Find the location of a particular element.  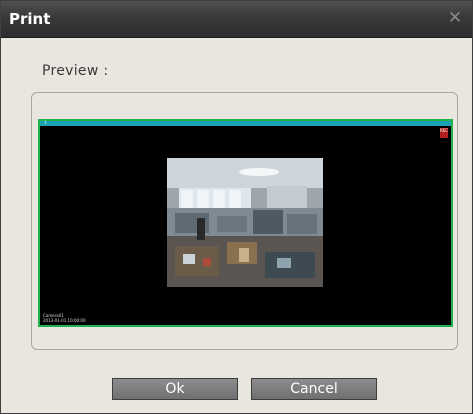

cancel-button: Cancel is located at coordinates (314, 389).